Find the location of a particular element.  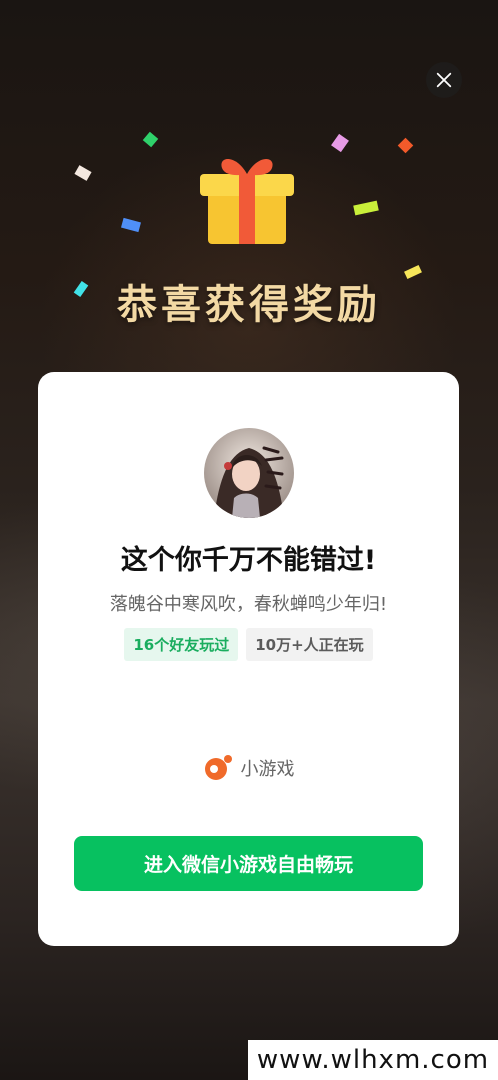

congrats-title: 恭喜获得奖励 is located at coordinates (249, 305).